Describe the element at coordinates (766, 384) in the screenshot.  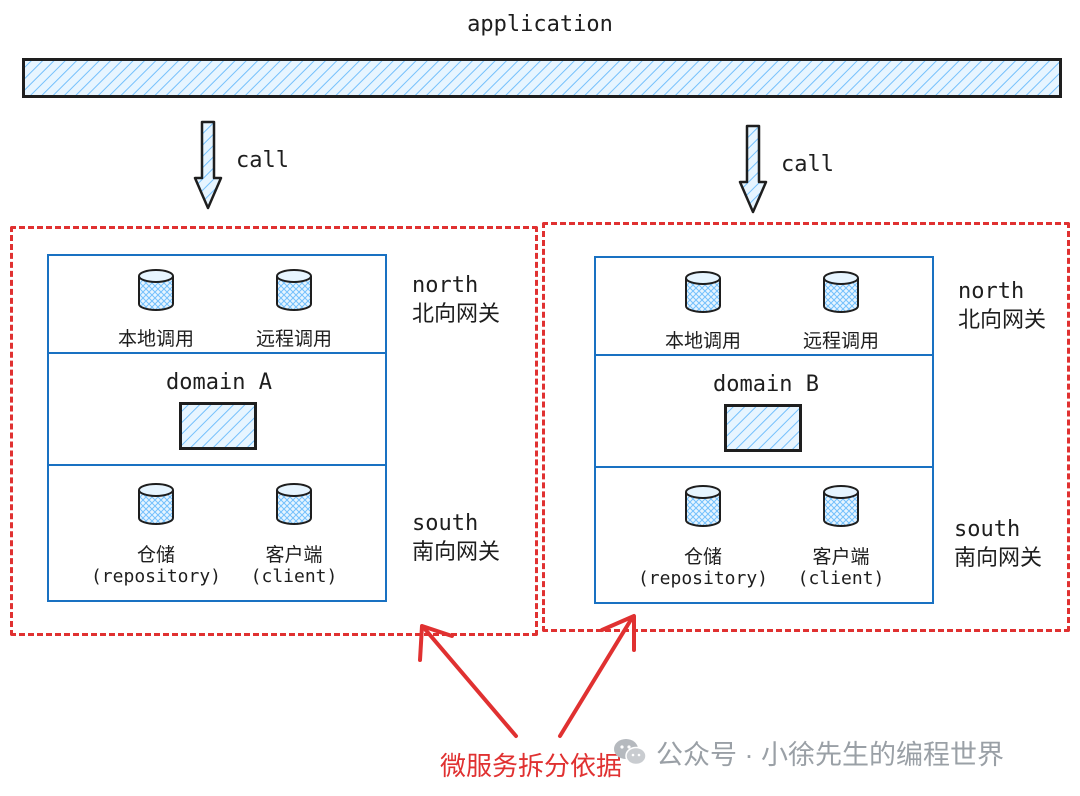
I see `domain-title: domain B` at that location.